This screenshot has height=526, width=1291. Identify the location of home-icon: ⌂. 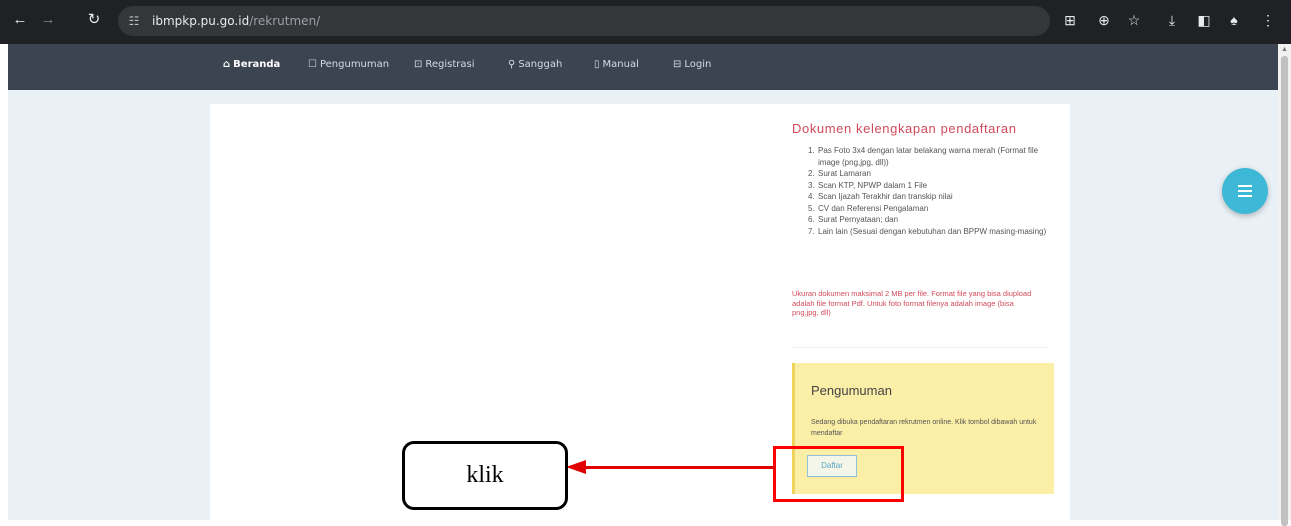
(227, 64).